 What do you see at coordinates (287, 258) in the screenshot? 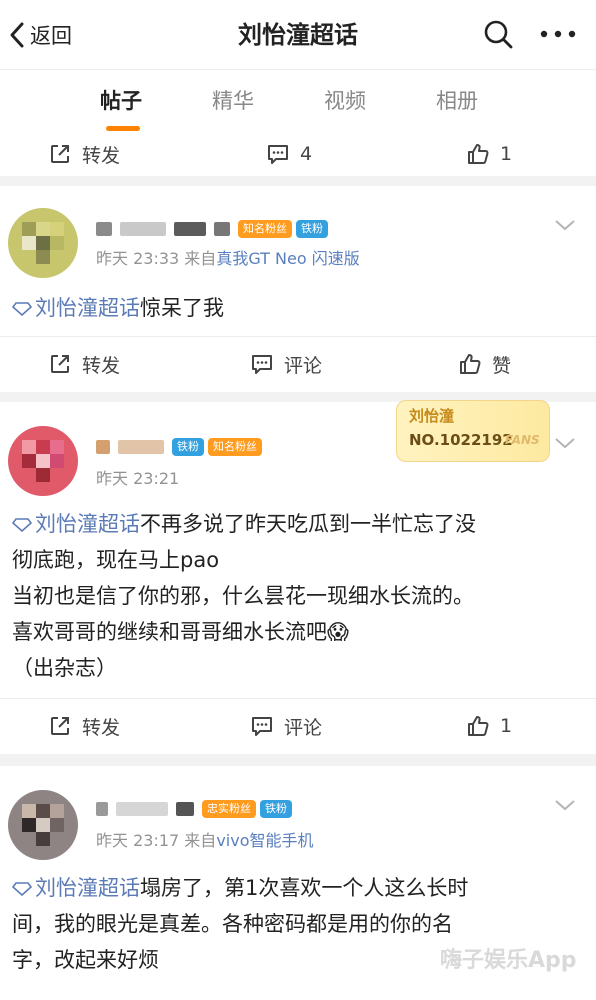
I see `post-source: 真我GT Neo 闪速版` at bounding box center [287, 258].